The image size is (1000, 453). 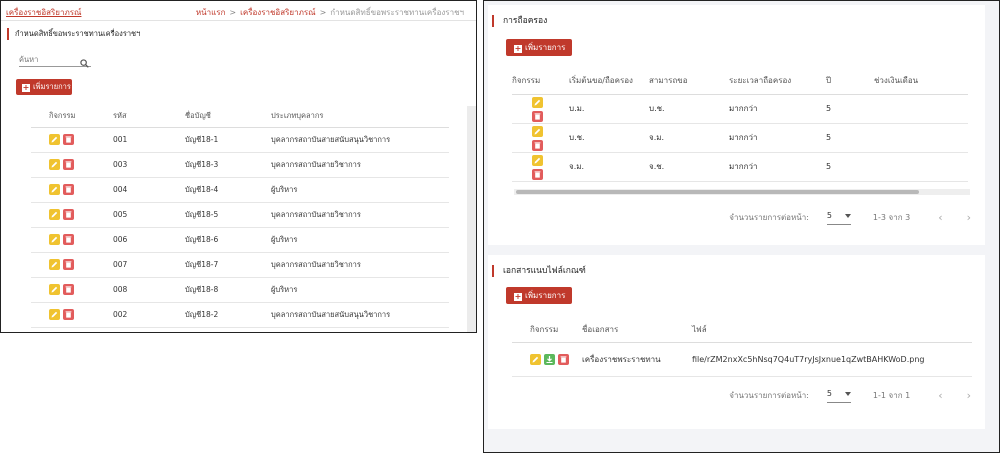 What do you see at coordinates (549, 359) in the screenshot?
I see `download-icon` at bounding box center [549, 359].